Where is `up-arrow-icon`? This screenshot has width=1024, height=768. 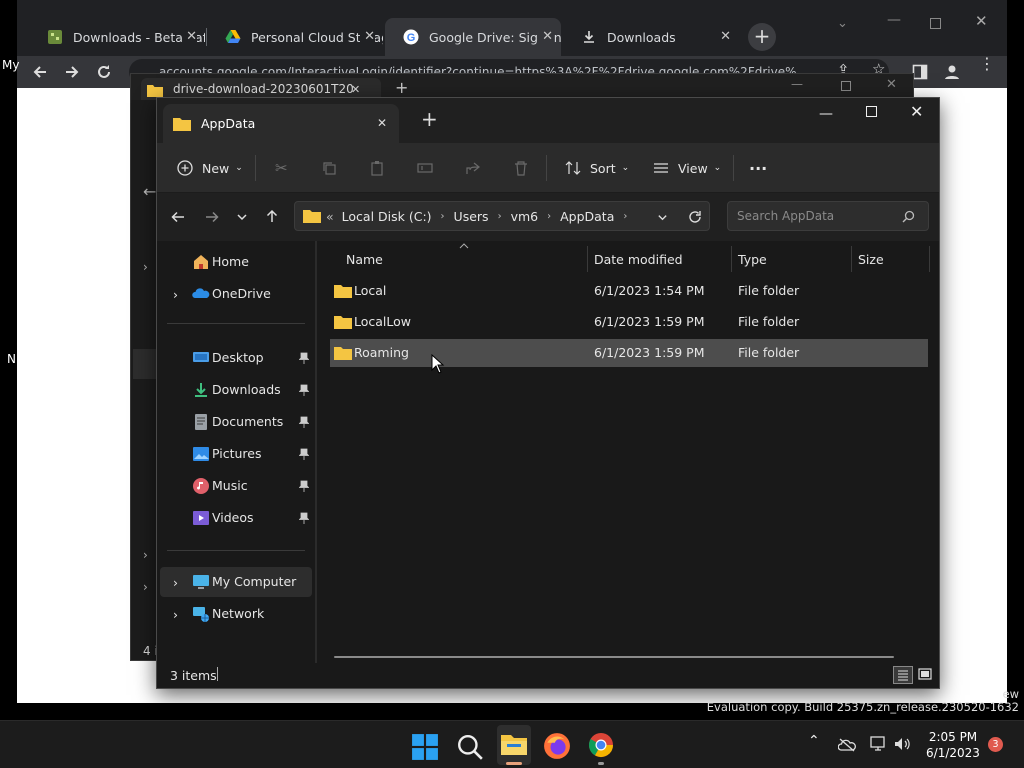 up-arrow-icon is located at coordinates (272, 216).